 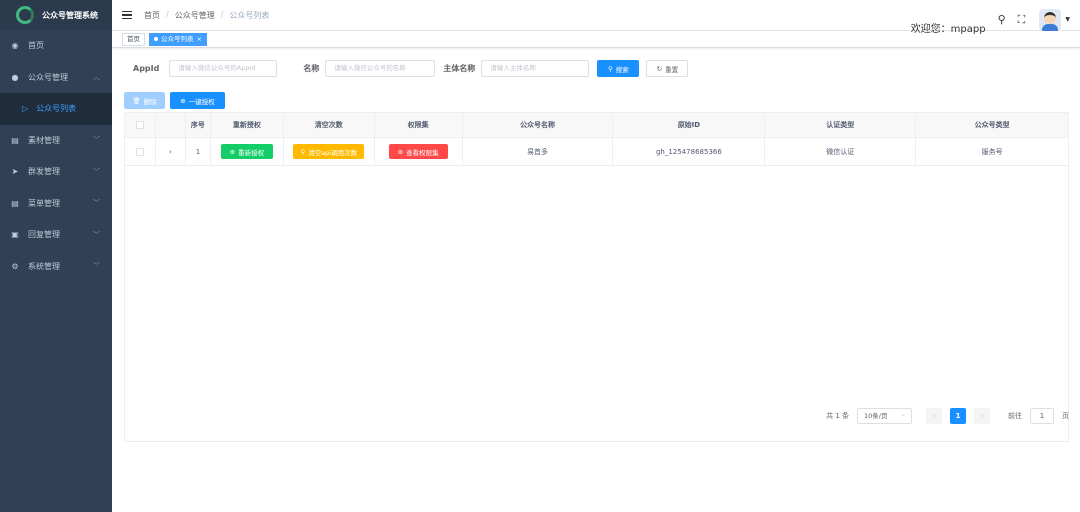 I want to click on tag-label: 公众号列表, so click(x=177, y=38).